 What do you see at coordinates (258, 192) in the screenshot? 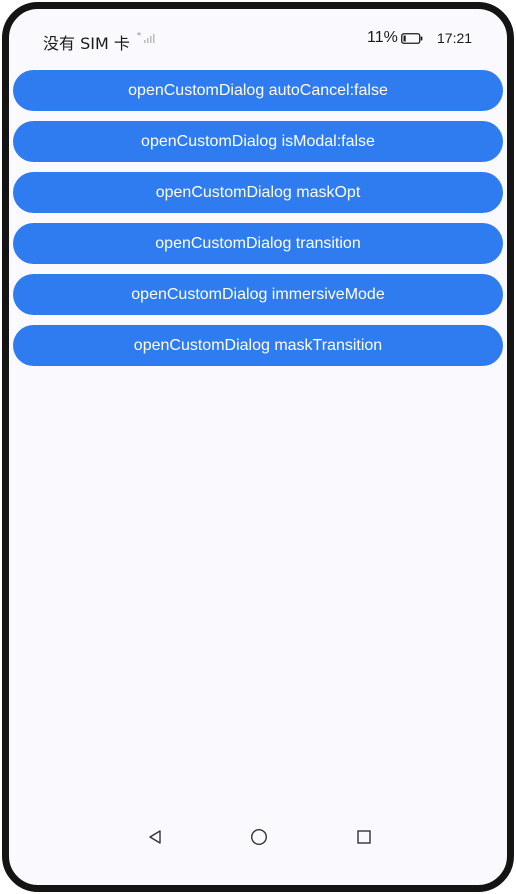
I see `mask-opt-button: openCustomDialog maskOpt` at bounding box center [258, 192].